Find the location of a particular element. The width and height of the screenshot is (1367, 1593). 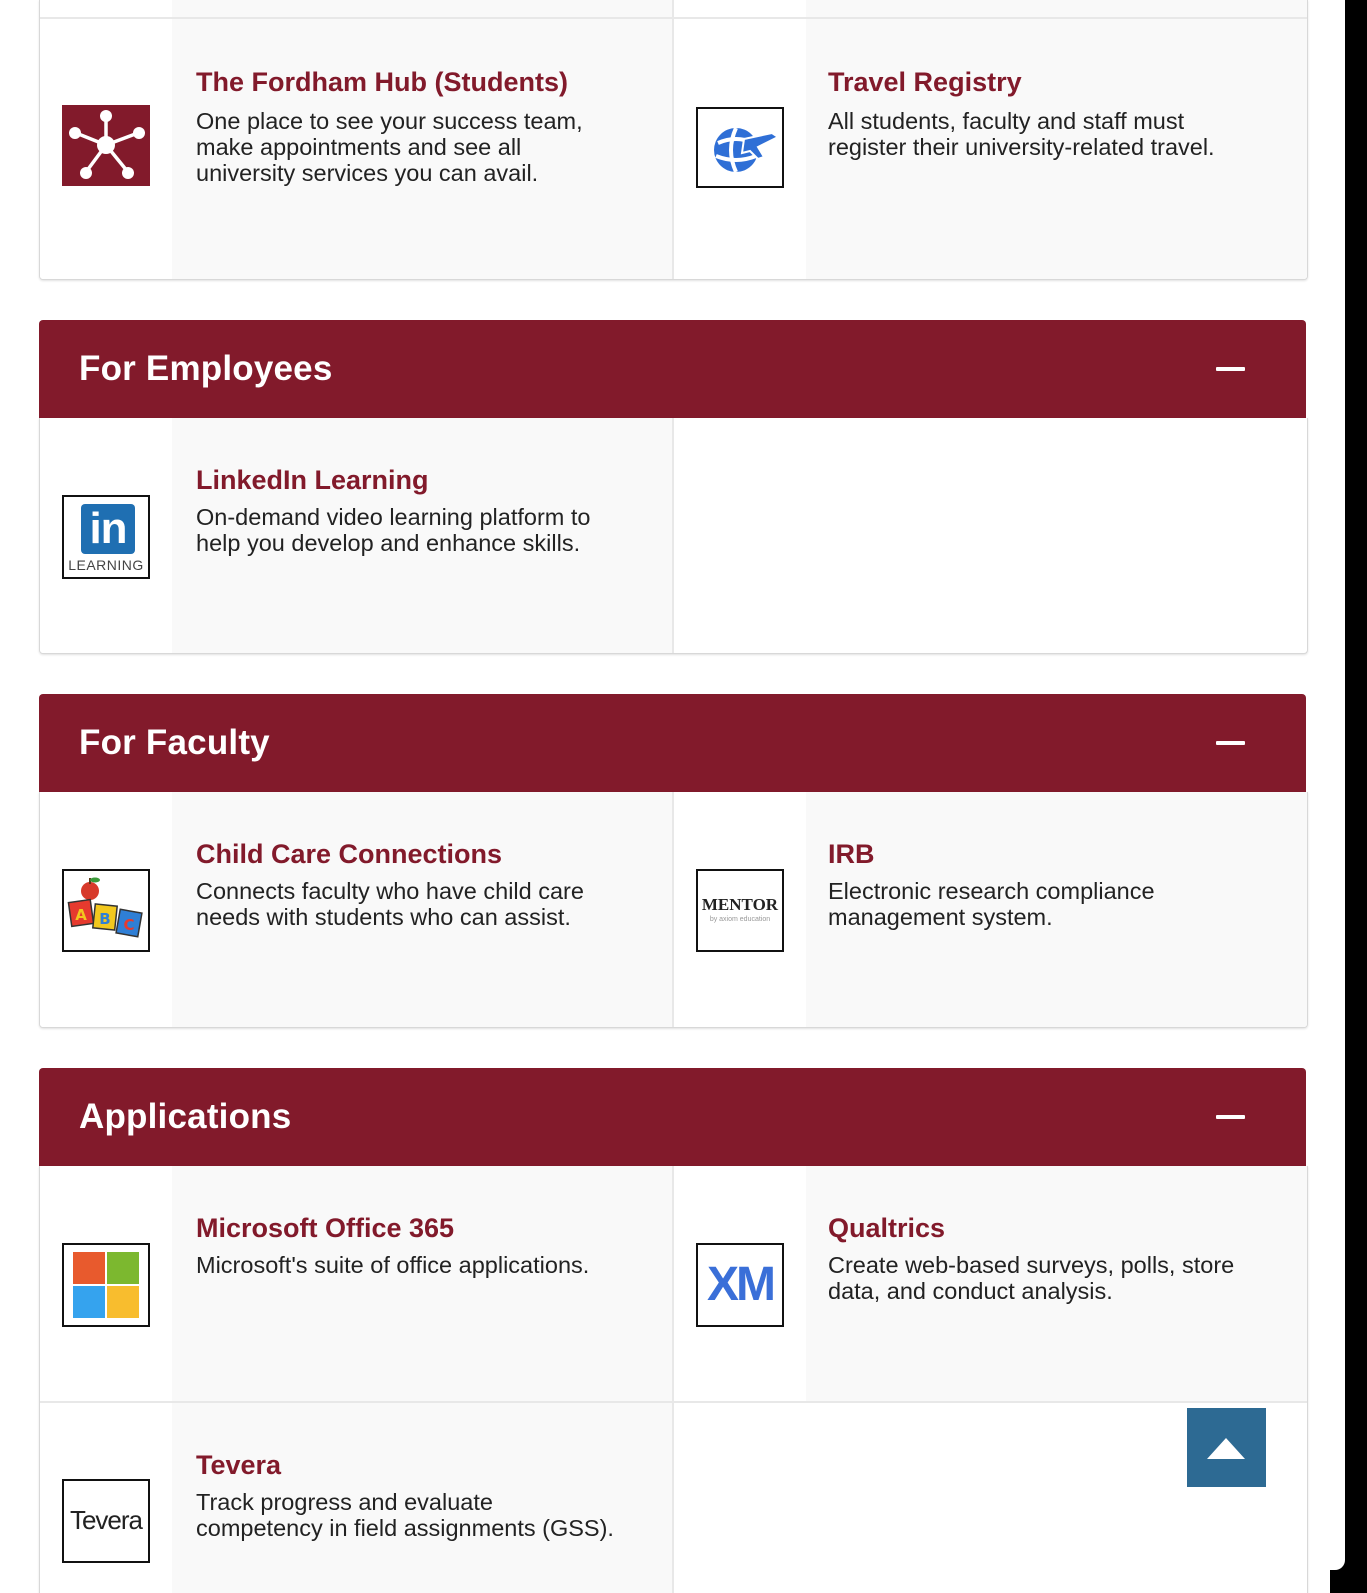

network-hub-icon is located at coordinates (106, 145).